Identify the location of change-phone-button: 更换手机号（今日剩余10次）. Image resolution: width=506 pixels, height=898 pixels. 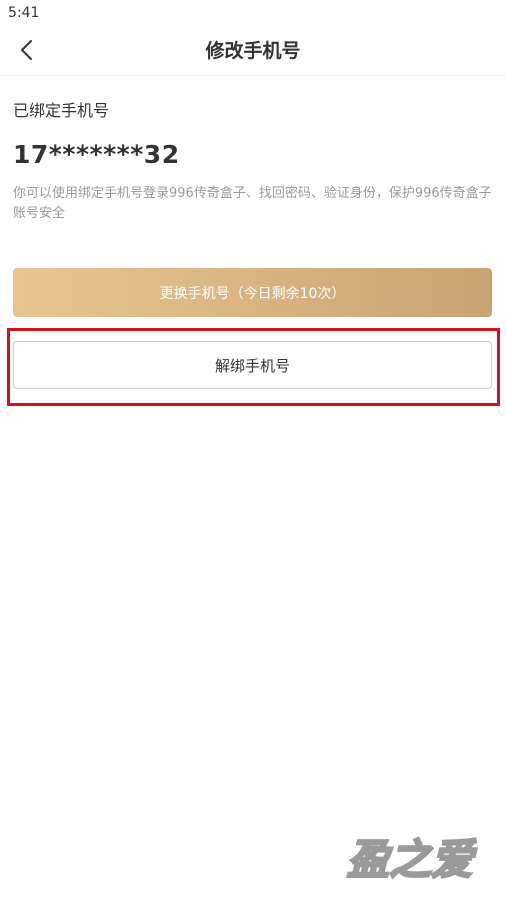
(252, 292).